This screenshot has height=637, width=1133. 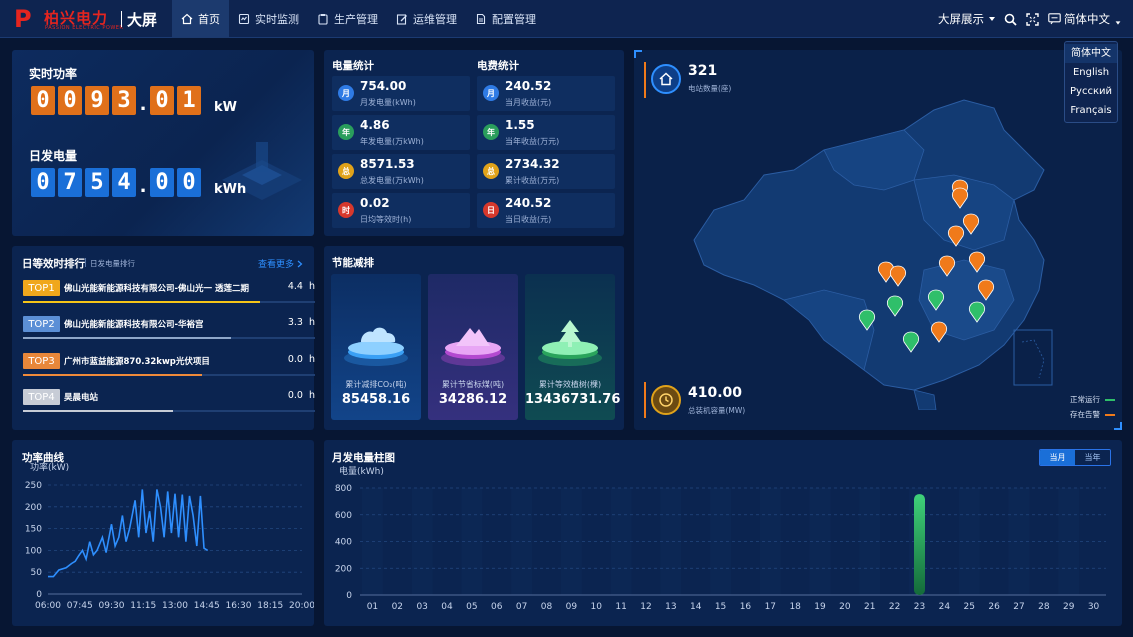 What do you see at coordinates (353, 263) in the screenshot?
I see `energy-saving-title: 节能减排` at bounding box center [353, 263].